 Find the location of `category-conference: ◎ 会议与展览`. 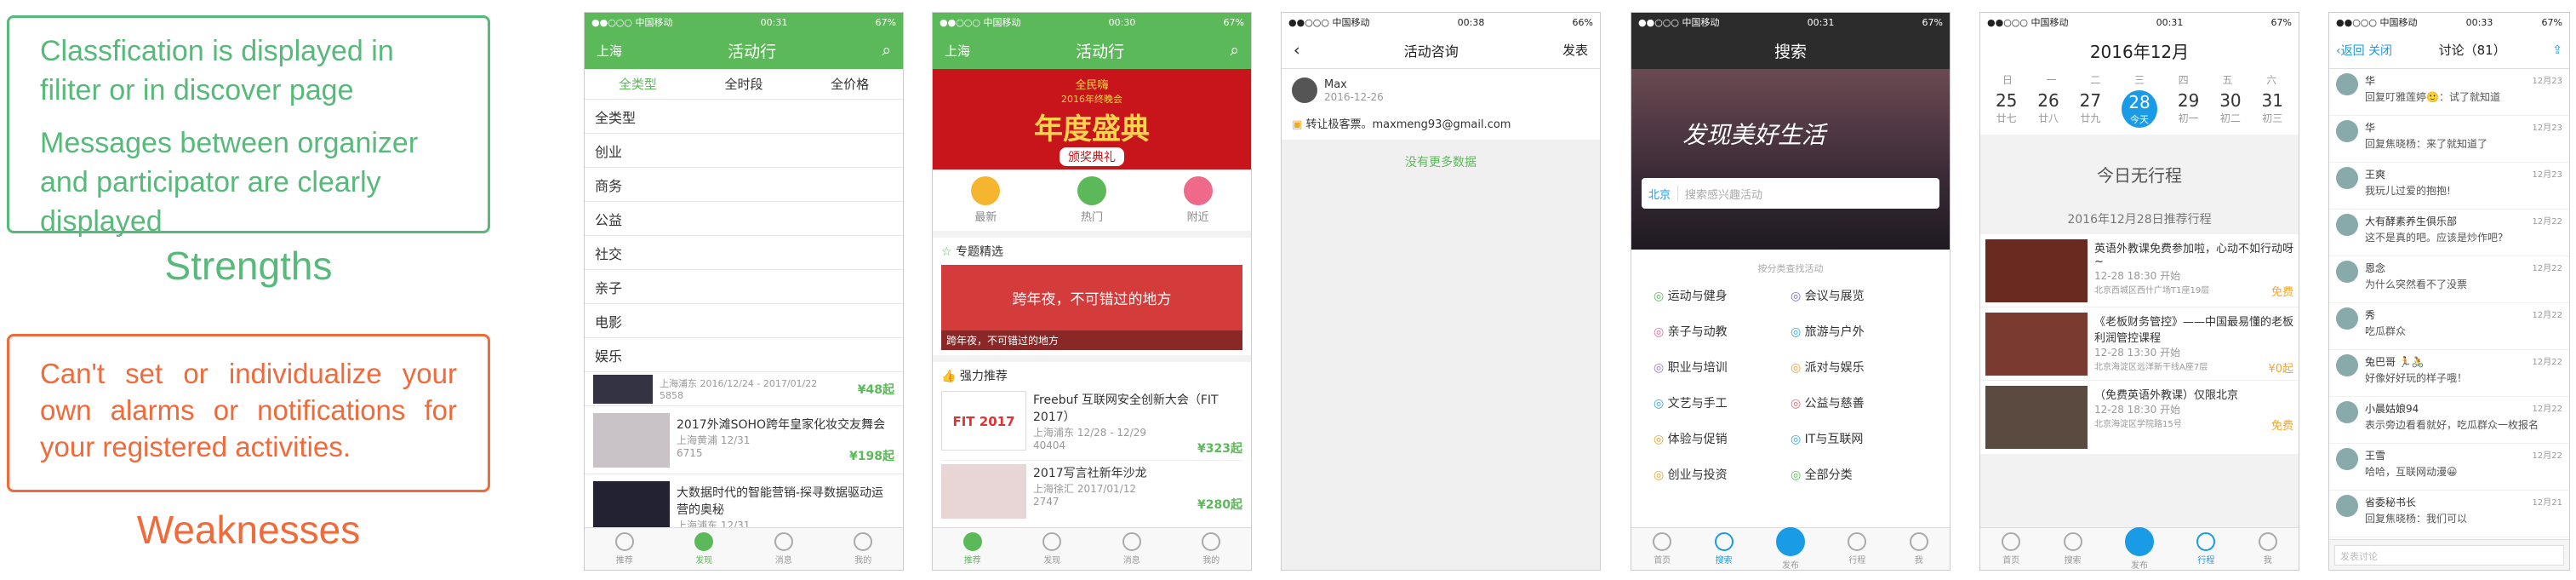

category-conference: ◎ 会议与展览 is located at coordinates (1859, 295).